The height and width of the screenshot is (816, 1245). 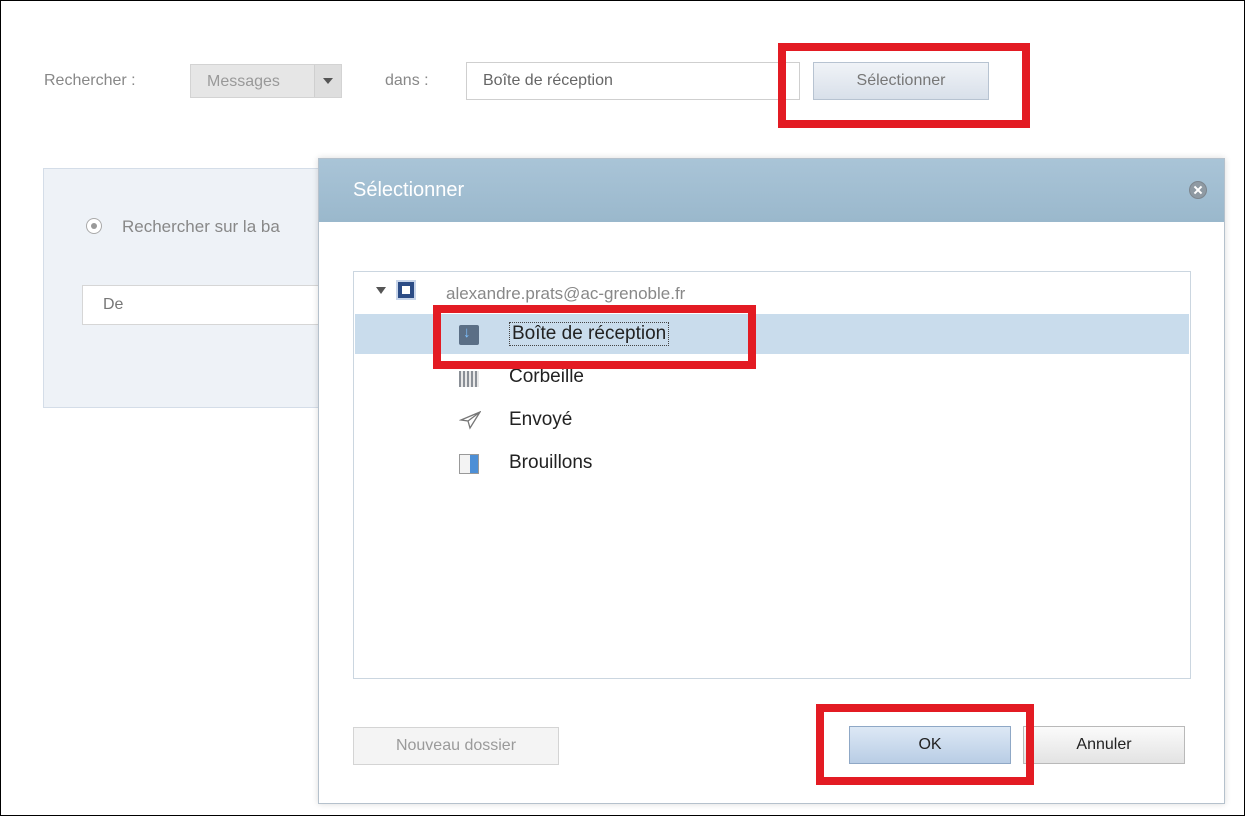 I want to click on tree-item-sent: Envoyé, so click(x=772, y=420).